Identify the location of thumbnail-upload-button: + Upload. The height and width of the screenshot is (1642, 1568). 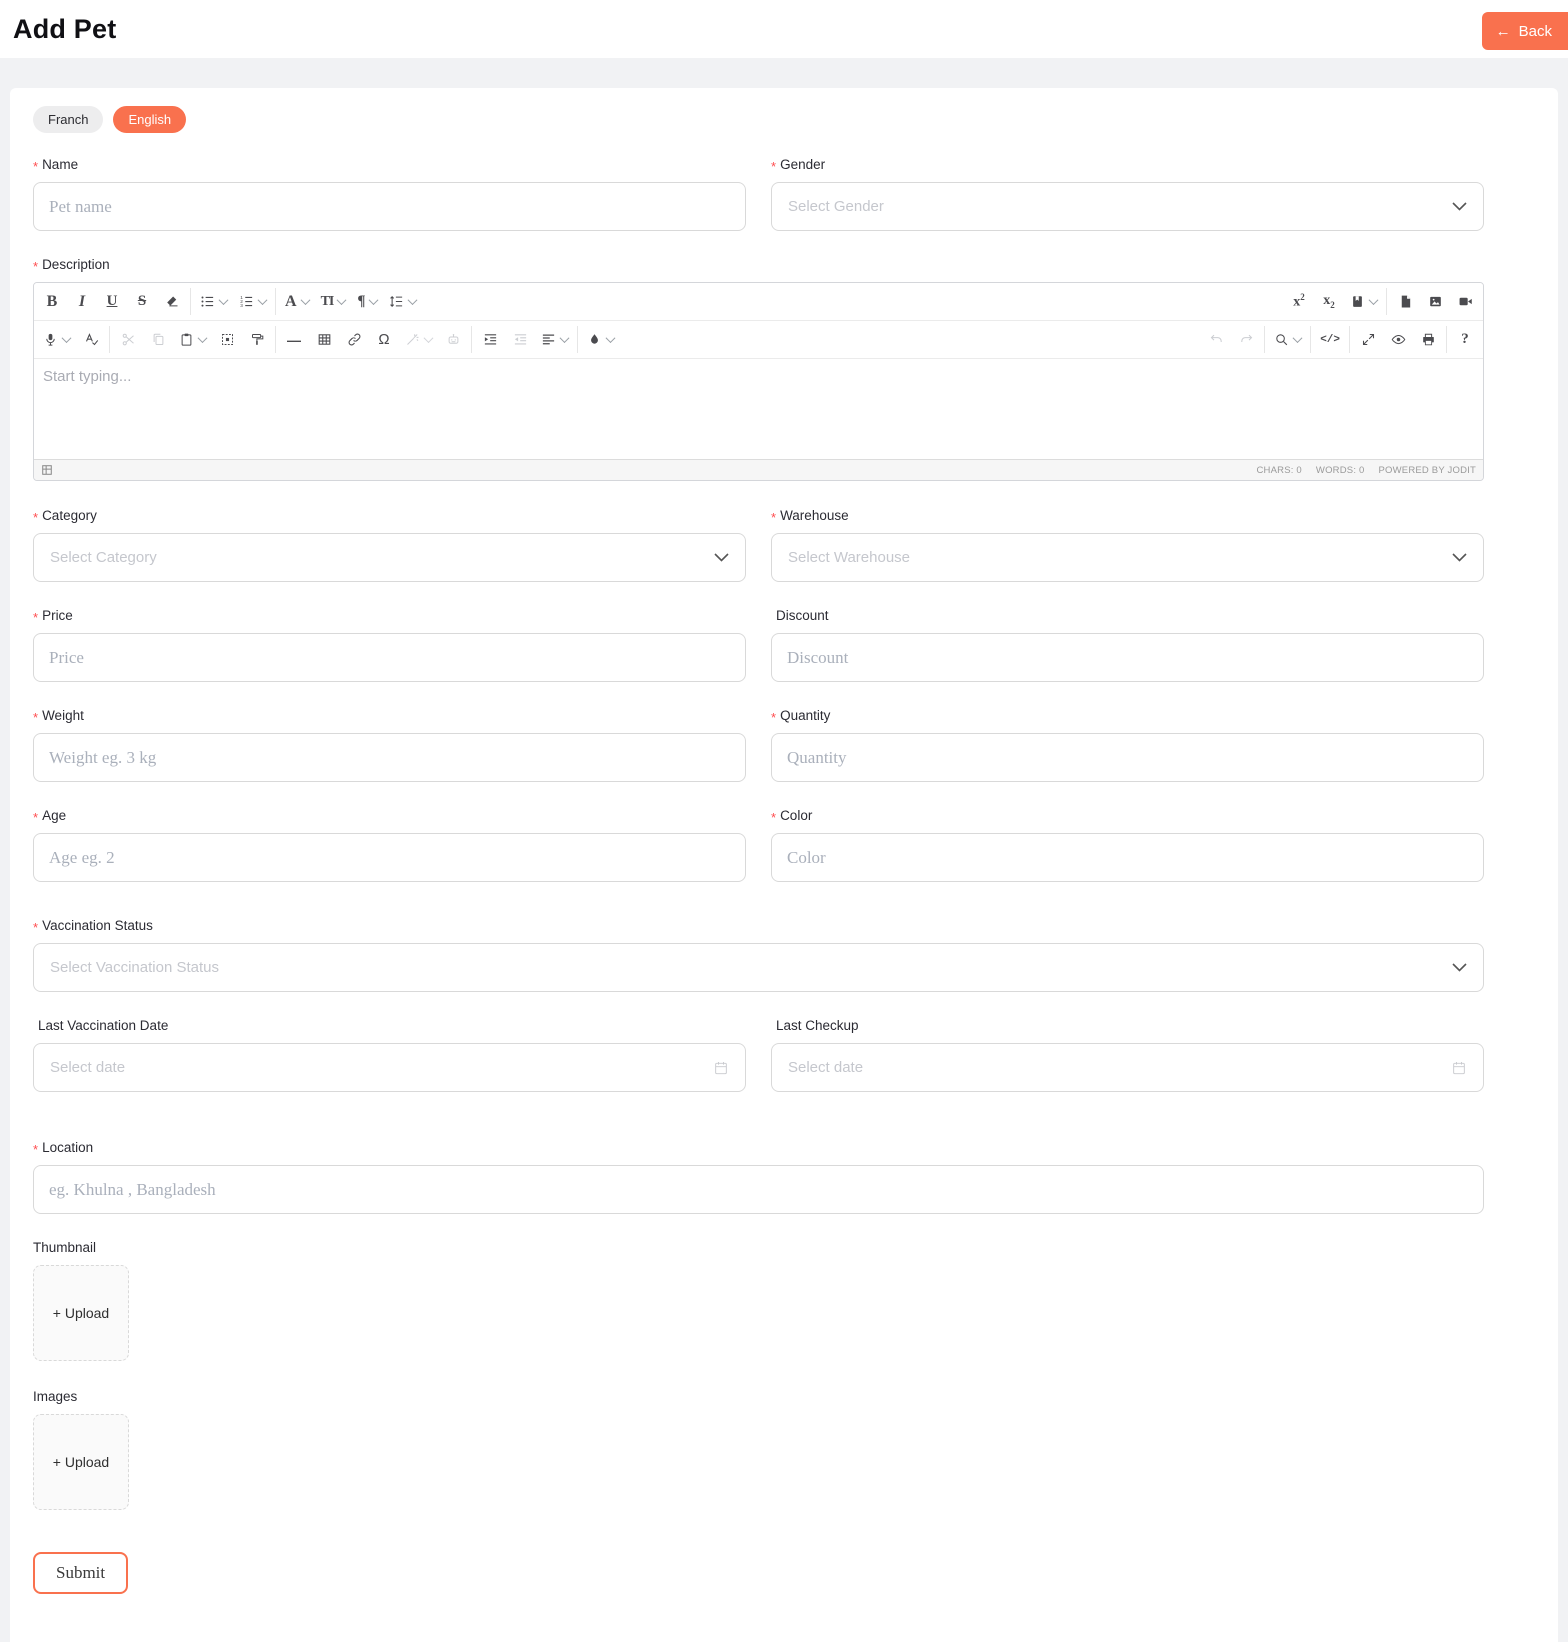
(81, 1313).